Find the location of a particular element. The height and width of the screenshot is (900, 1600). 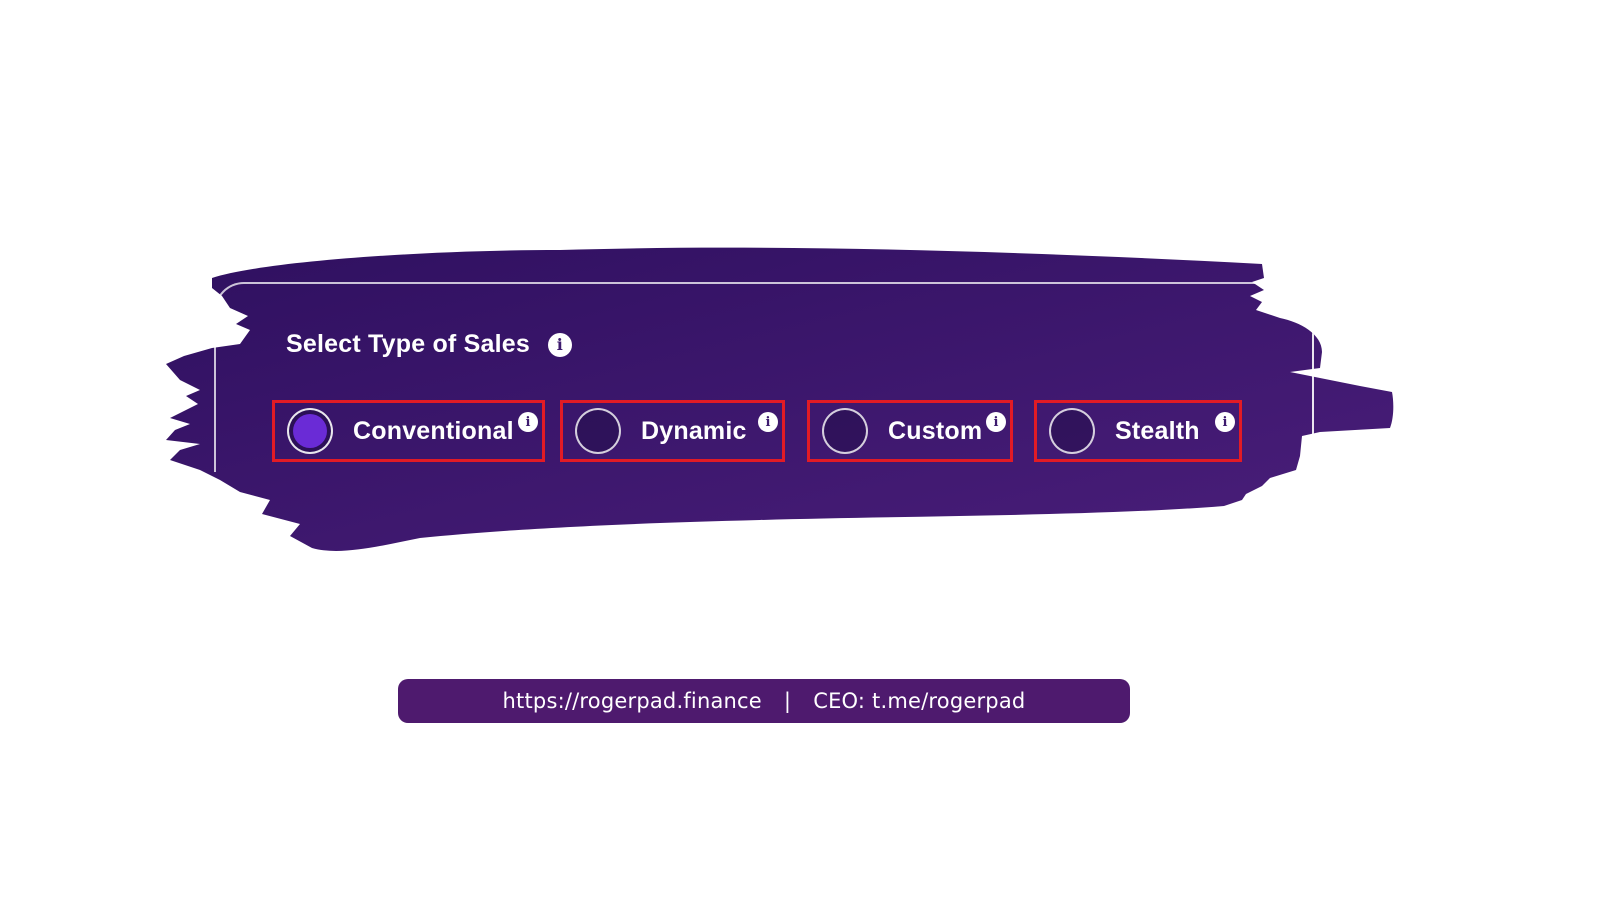

sale-type-option-conventional: Conventional i is located at coordinates (408, 431).